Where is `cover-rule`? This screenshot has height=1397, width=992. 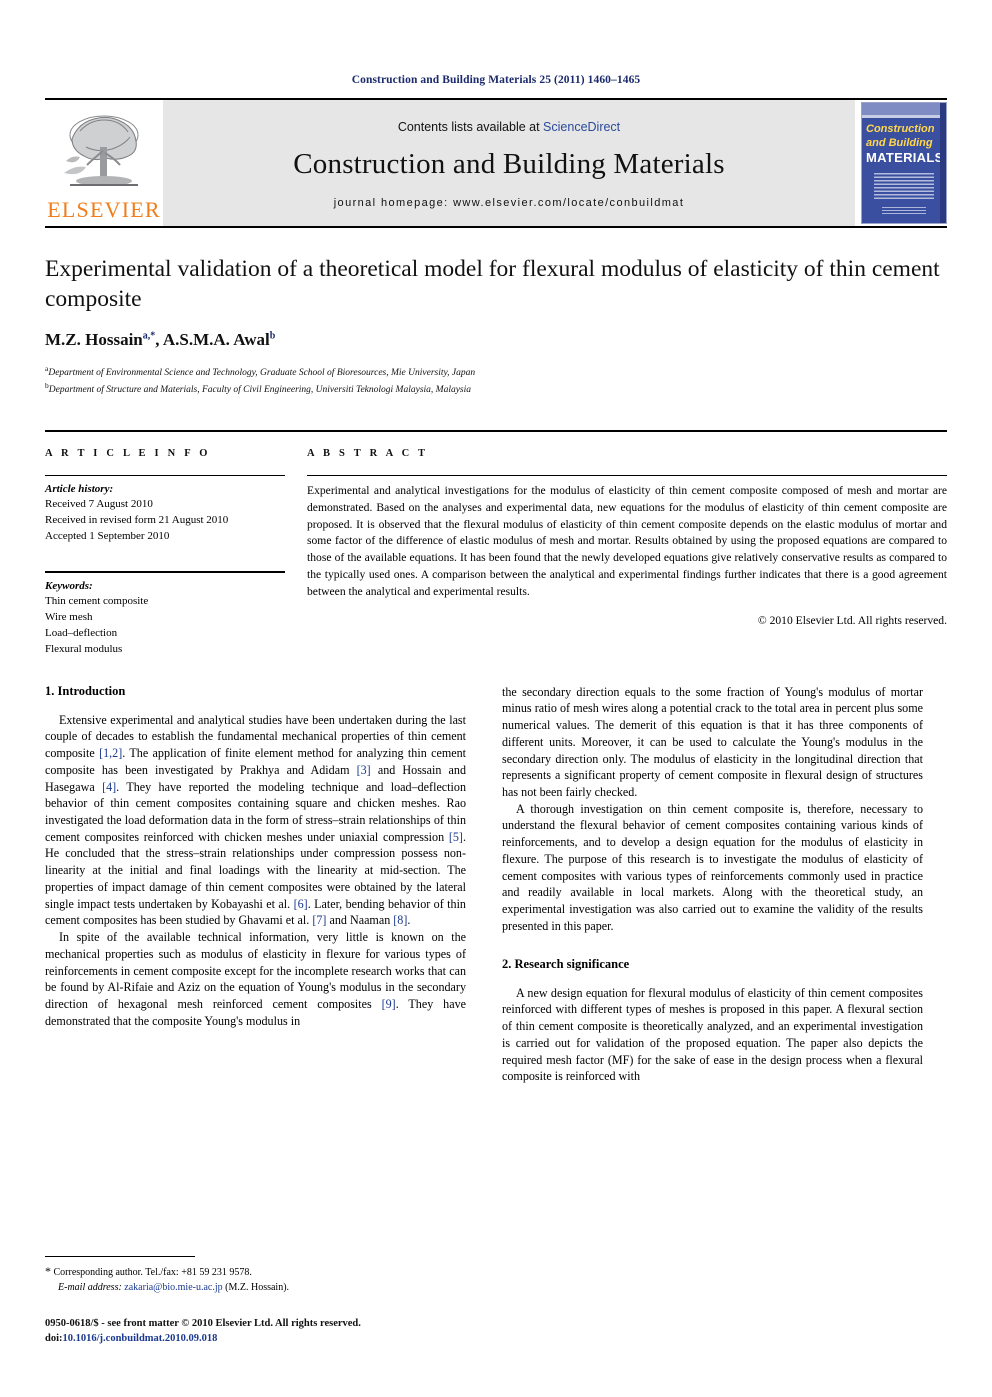
cover-rule is located at coordinates (904, 116).